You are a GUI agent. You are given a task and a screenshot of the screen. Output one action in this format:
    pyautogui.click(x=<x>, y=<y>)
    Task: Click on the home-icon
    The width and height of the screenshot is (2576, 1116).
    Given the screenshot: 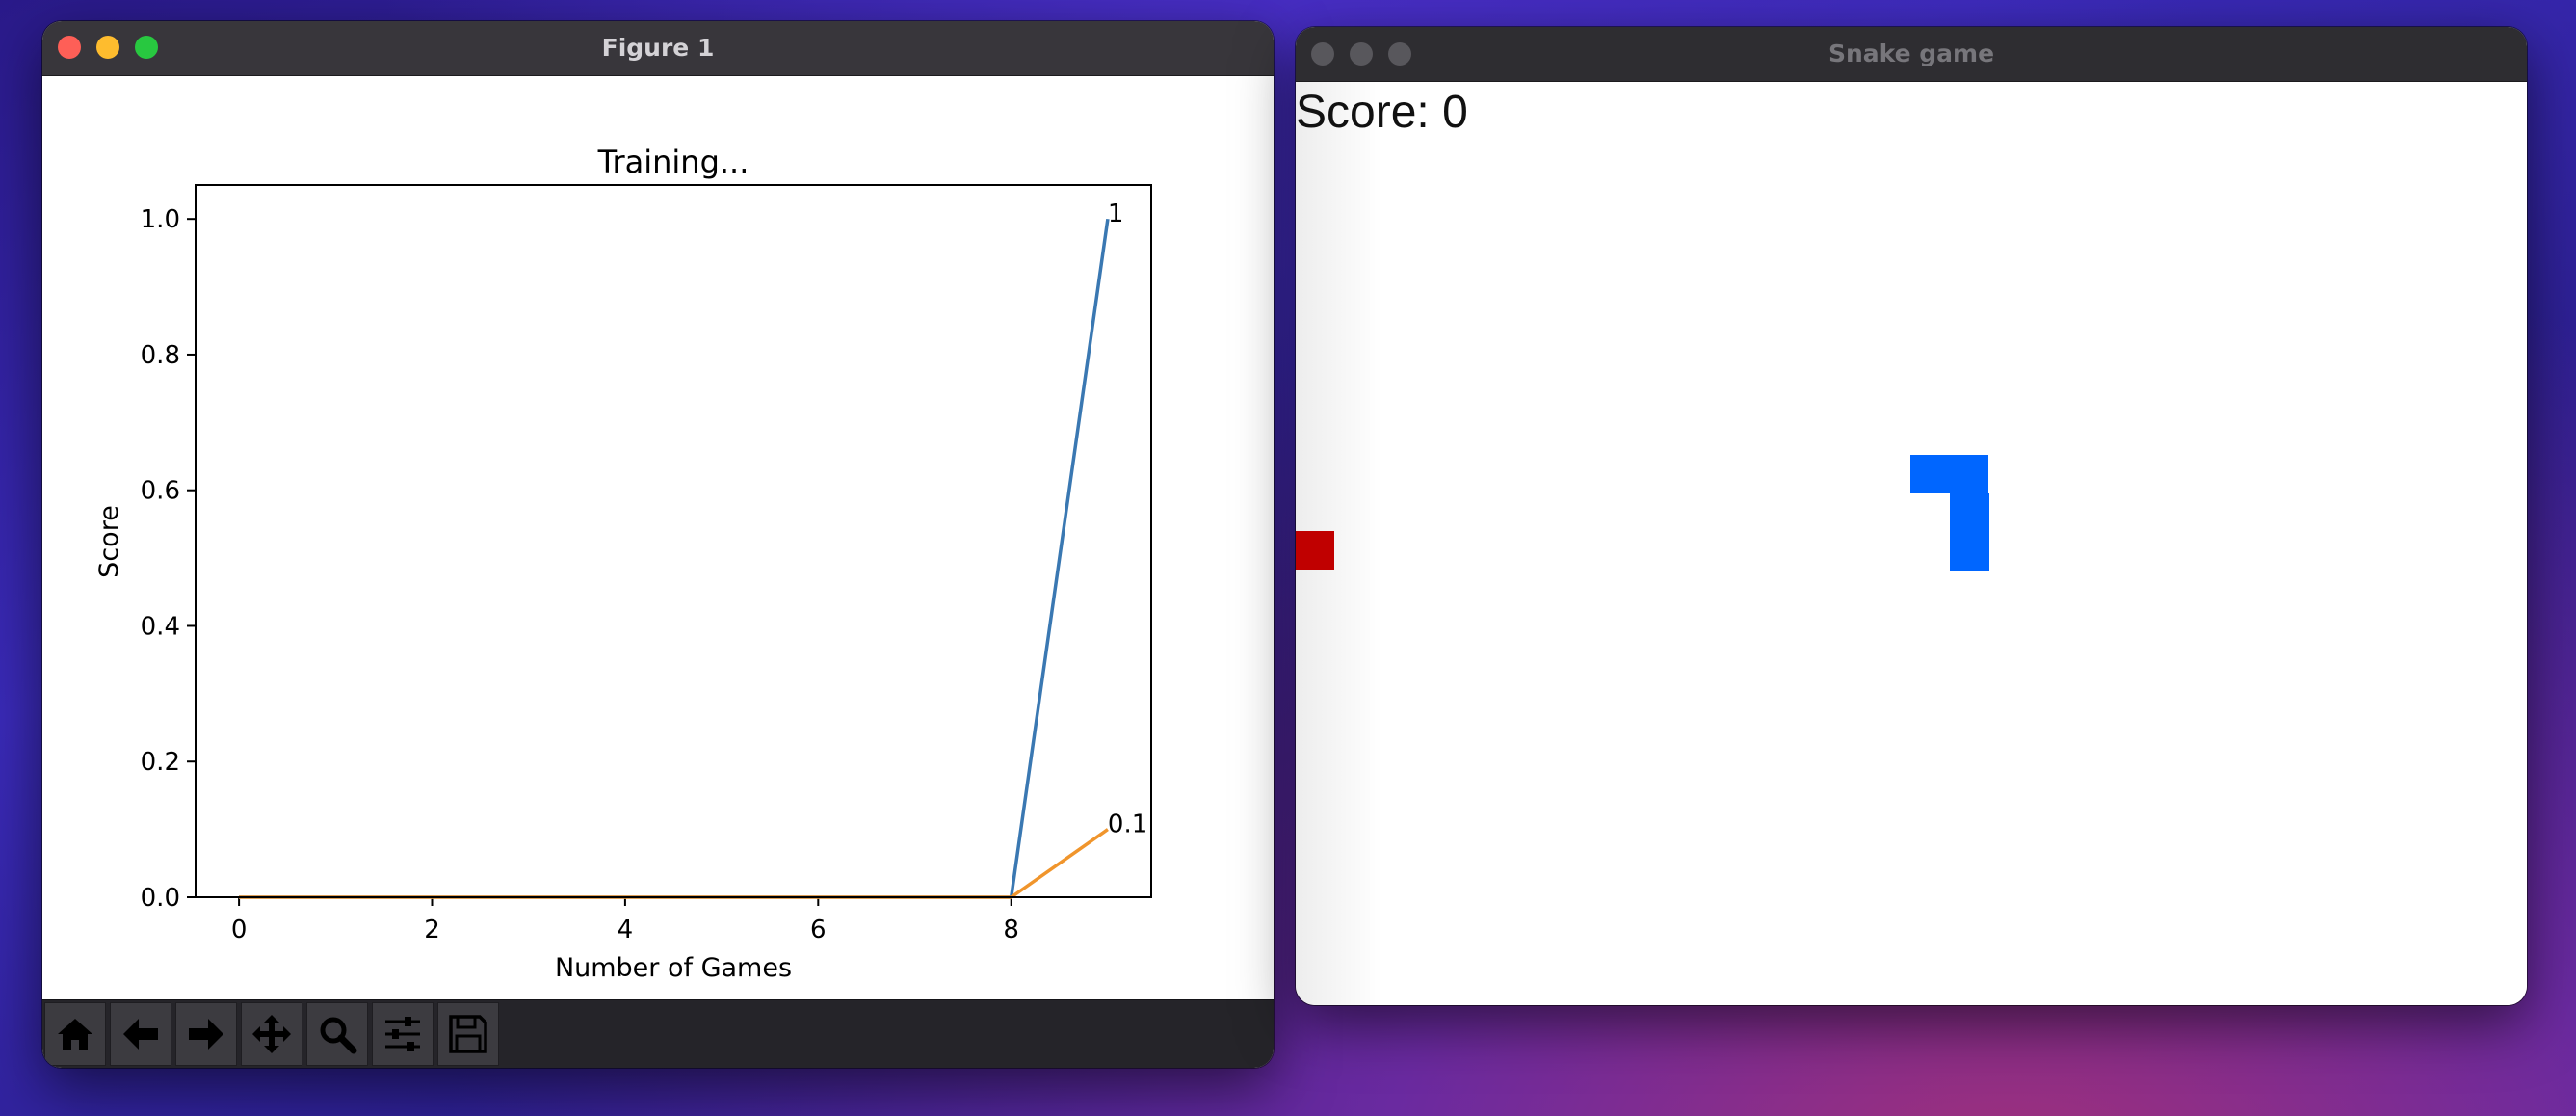 What is the action you would take?
    pyautogui.click(x=75, y=1034)
    